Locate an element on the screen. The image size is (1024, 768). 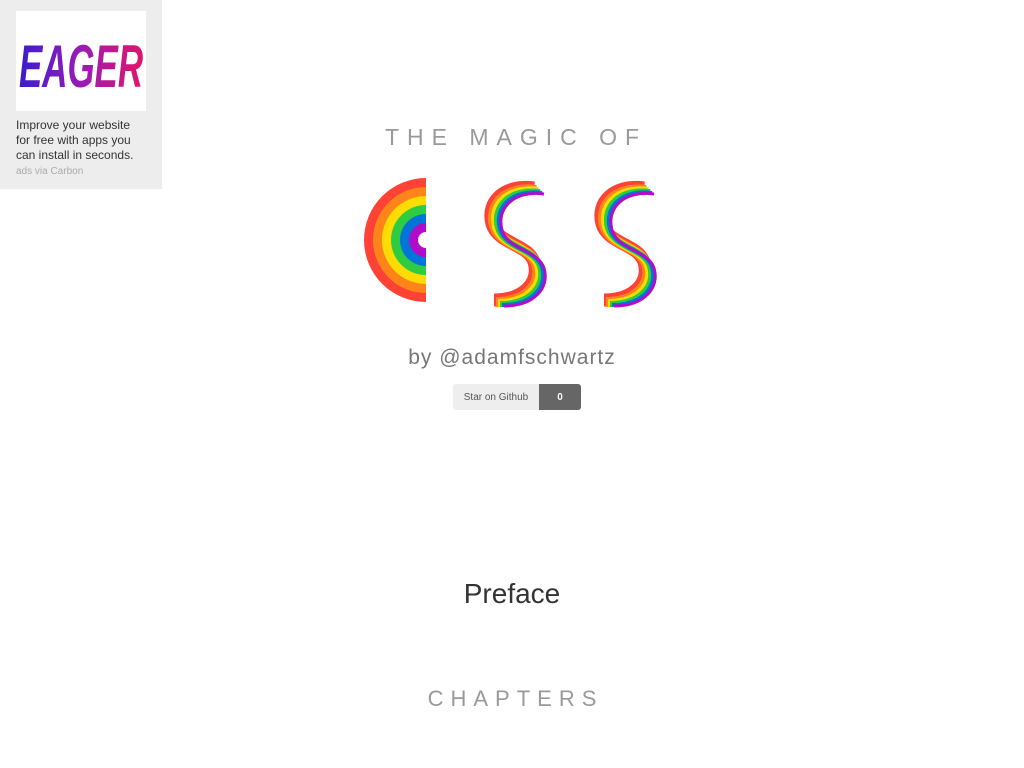
eager-logo: EAGER is located at coordinates (81, 66).